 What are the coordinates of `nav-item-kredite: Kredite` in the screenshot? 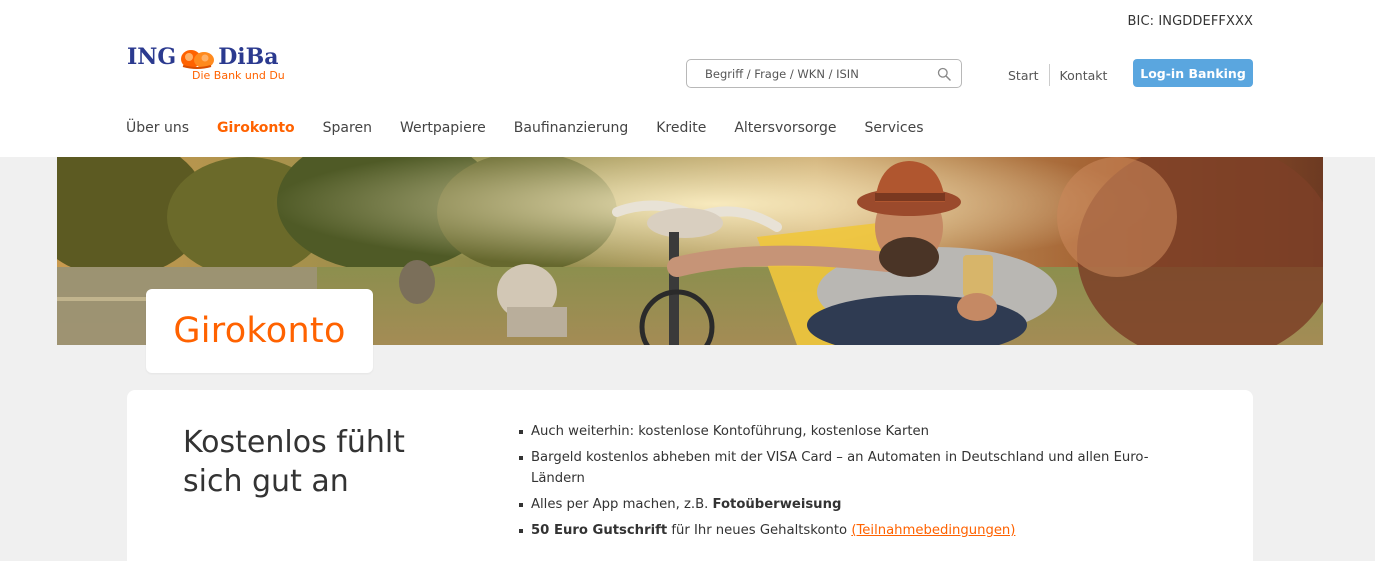 It's located at (681, 128).